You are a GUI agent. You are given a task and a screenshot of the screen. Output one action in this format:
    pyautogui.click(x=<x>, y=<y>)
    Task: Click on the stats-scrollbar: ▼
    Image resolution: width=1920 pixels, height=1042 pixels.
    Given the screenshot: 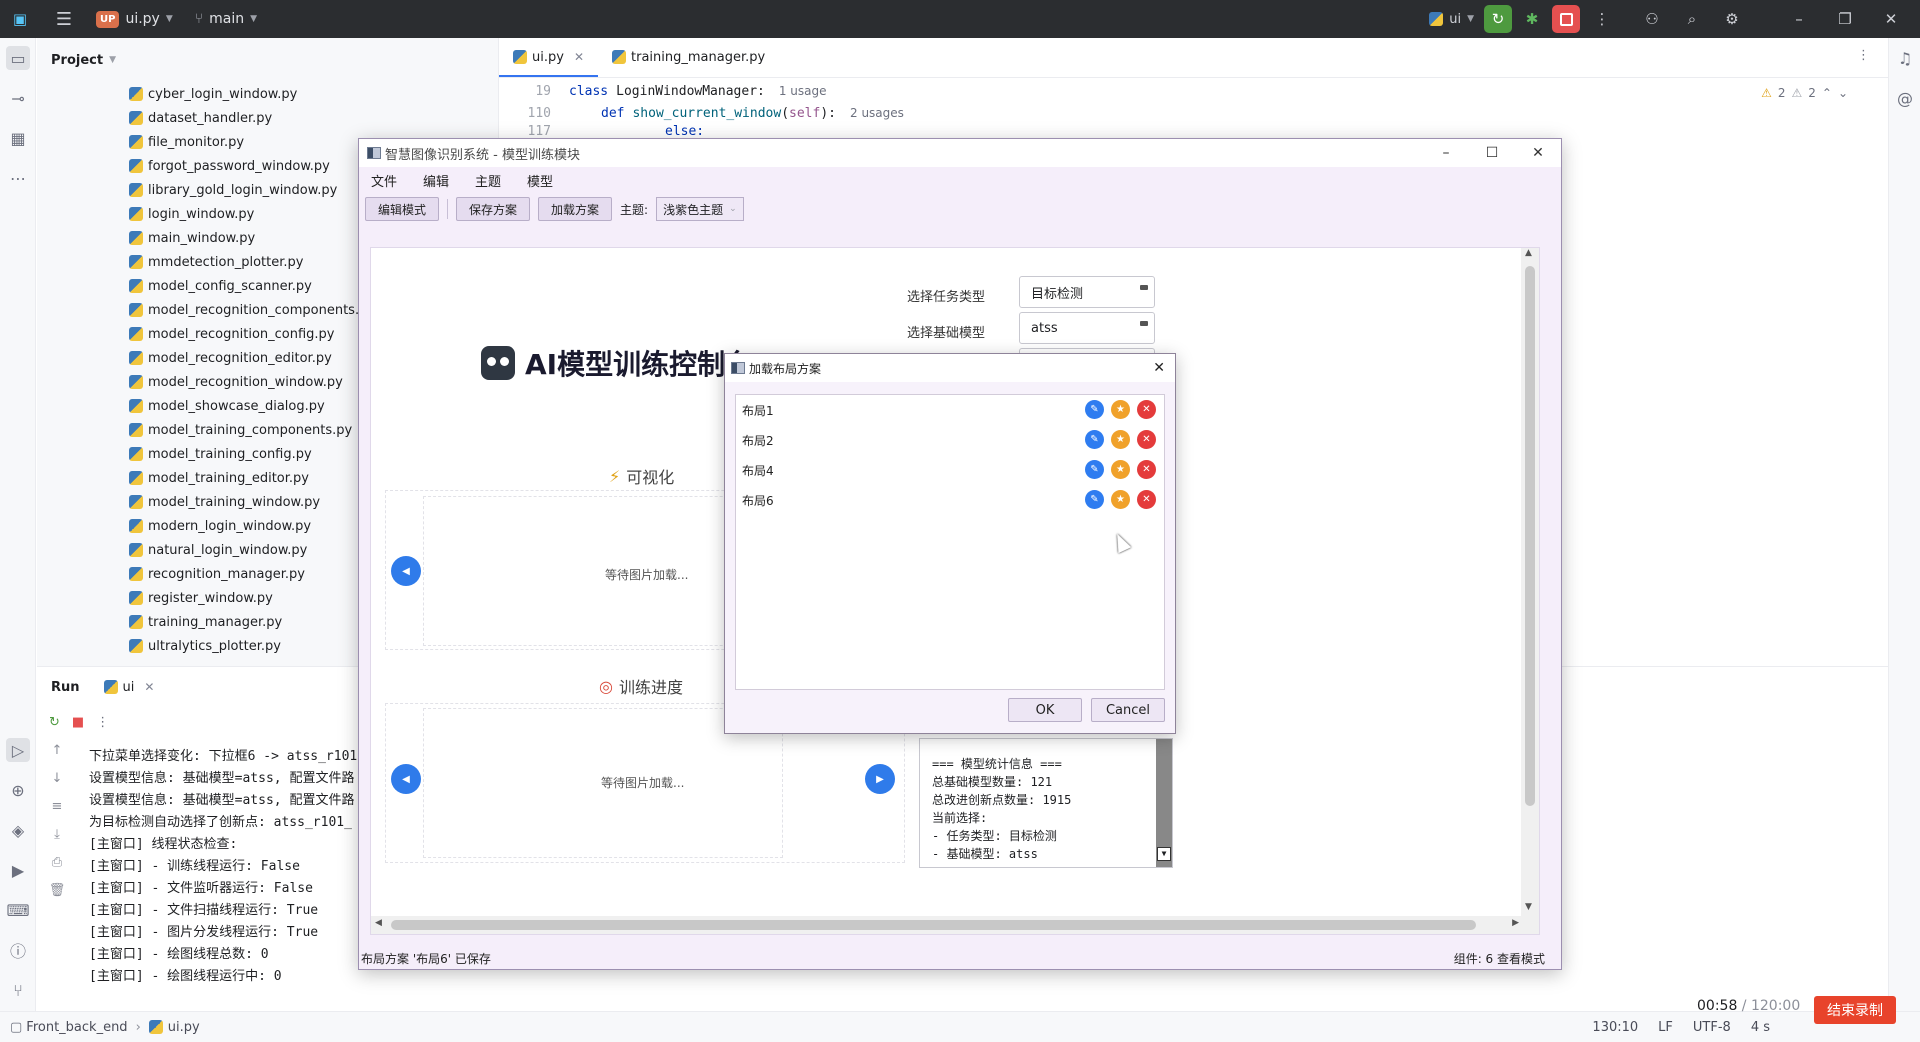 What is the action you would take?
    pyautogui.click(x=1164, y=803)
    